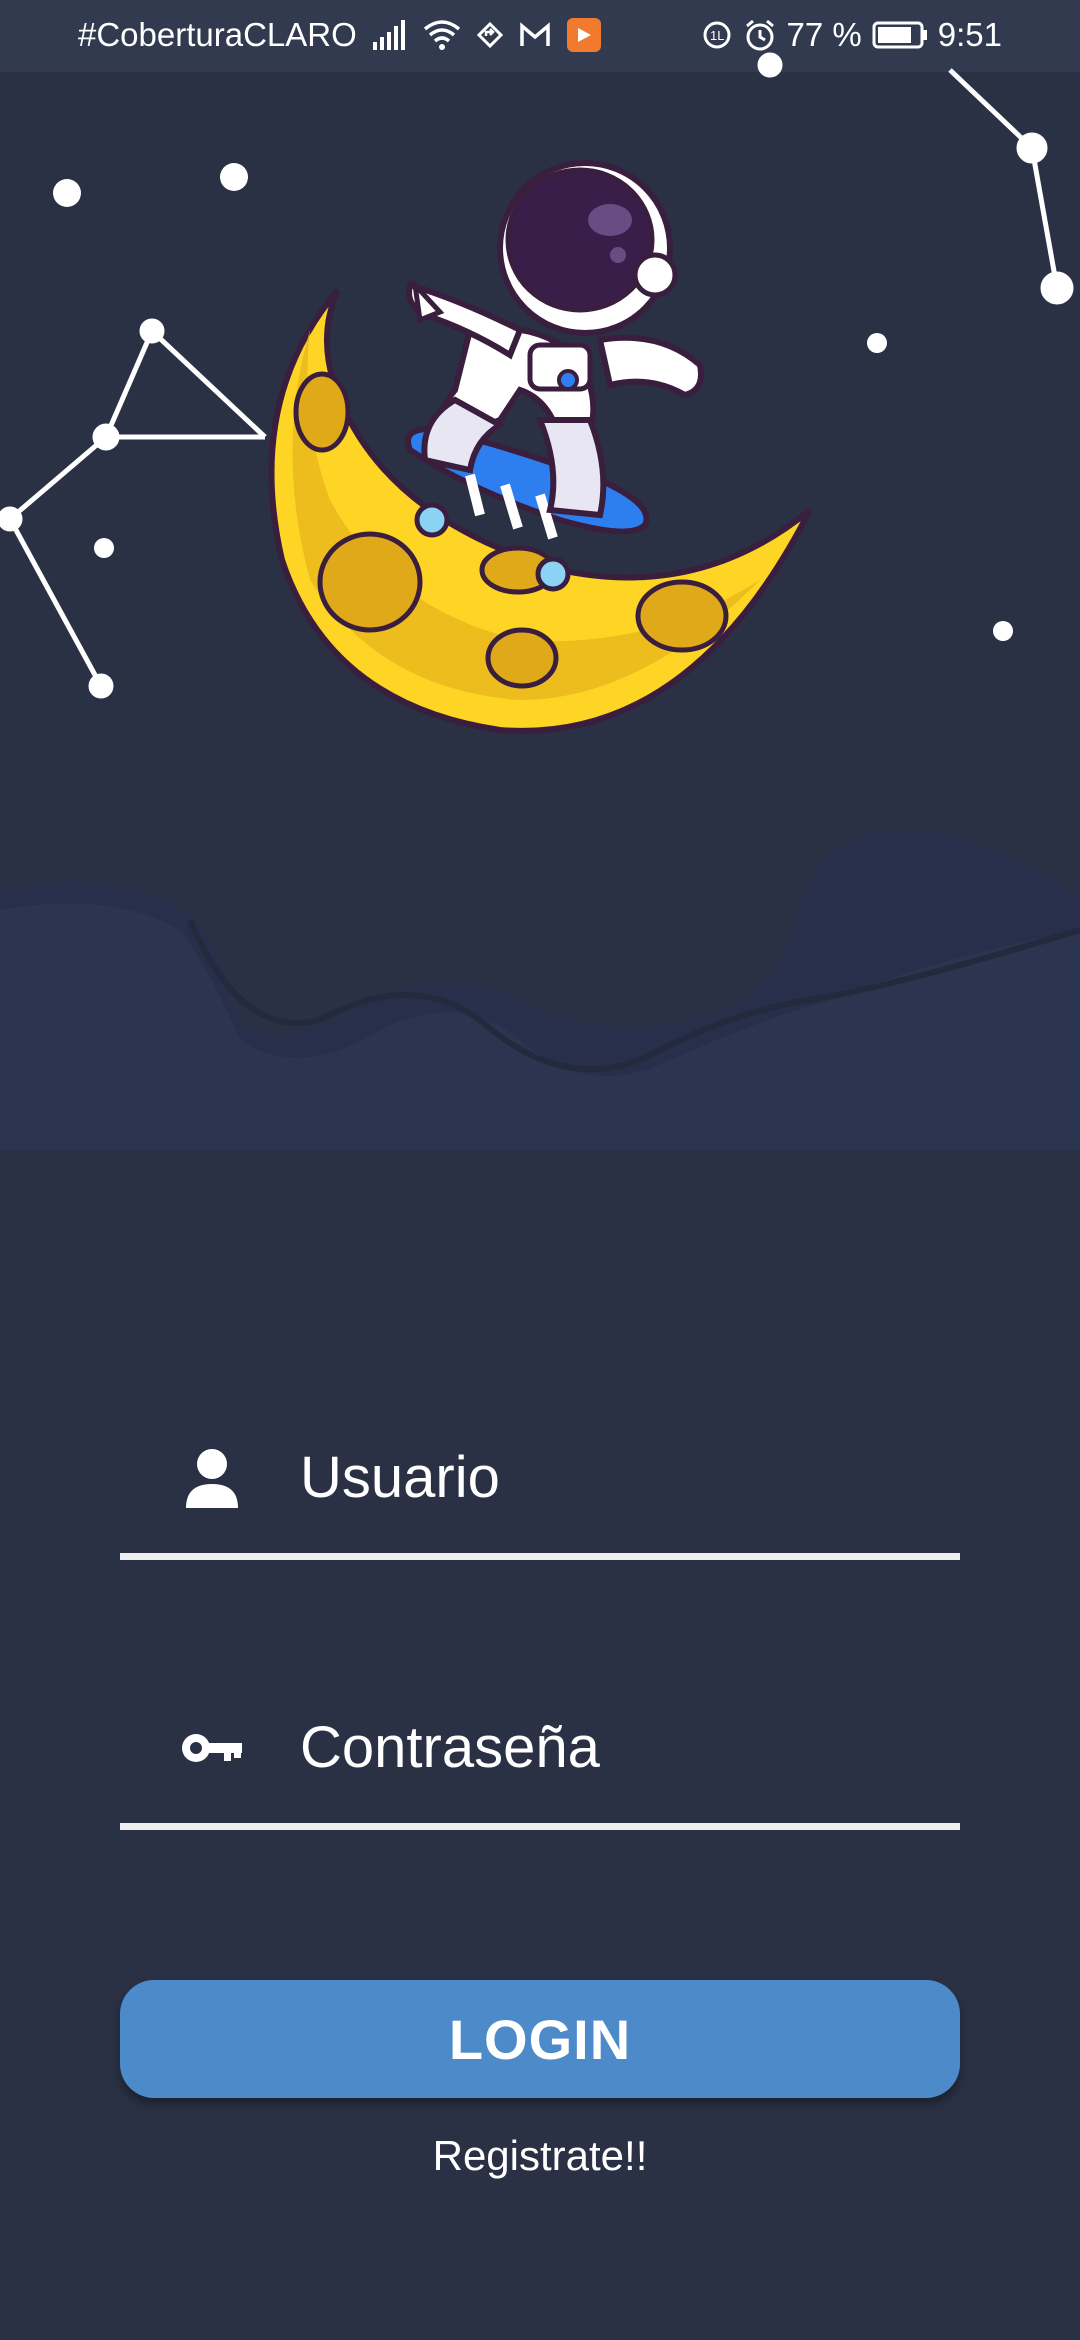  Describe the element at coordinates (540, 1826) in the screenshot. I see `password-underline` at that location.